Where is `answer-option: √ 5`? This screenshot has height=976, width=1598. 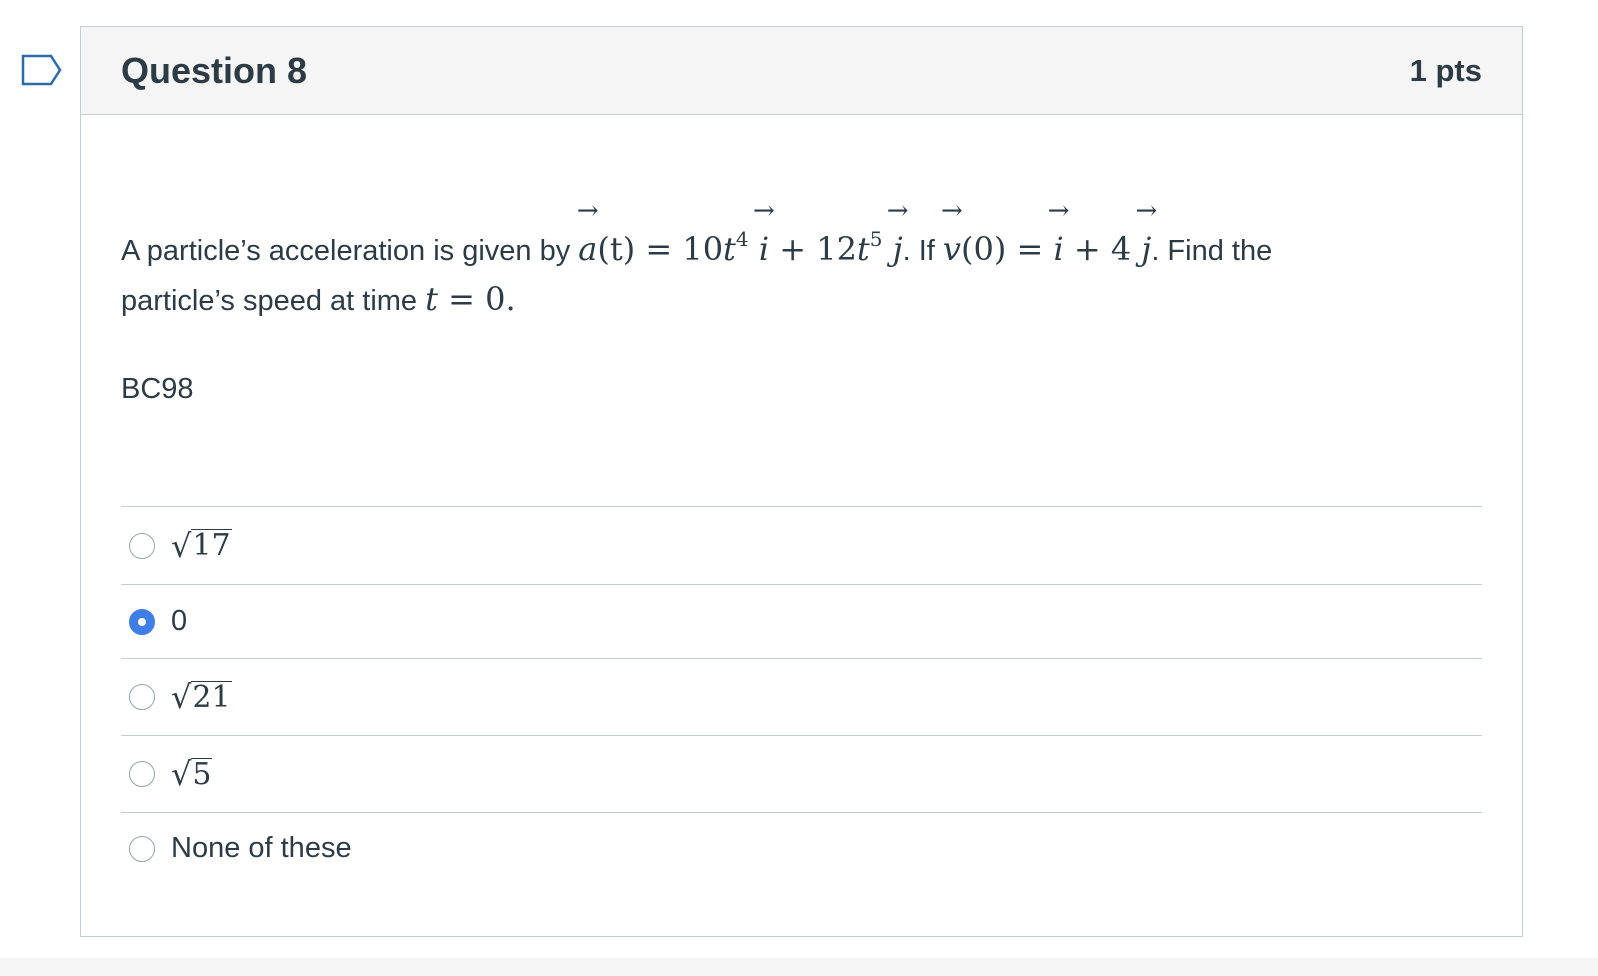 answer-option: √ 5 is located at coordinates (801, 773).